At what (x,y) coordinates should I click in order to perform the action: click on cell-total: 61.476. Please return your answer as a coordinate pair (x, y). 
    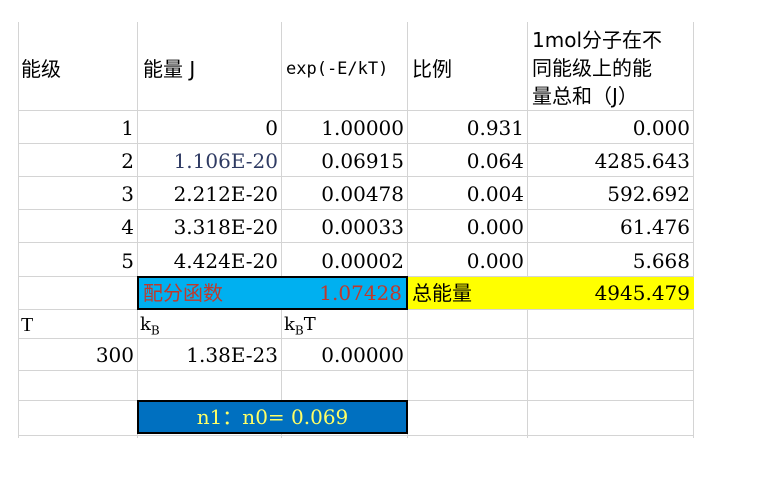
    Looking at the image, I should click on (610, 227).